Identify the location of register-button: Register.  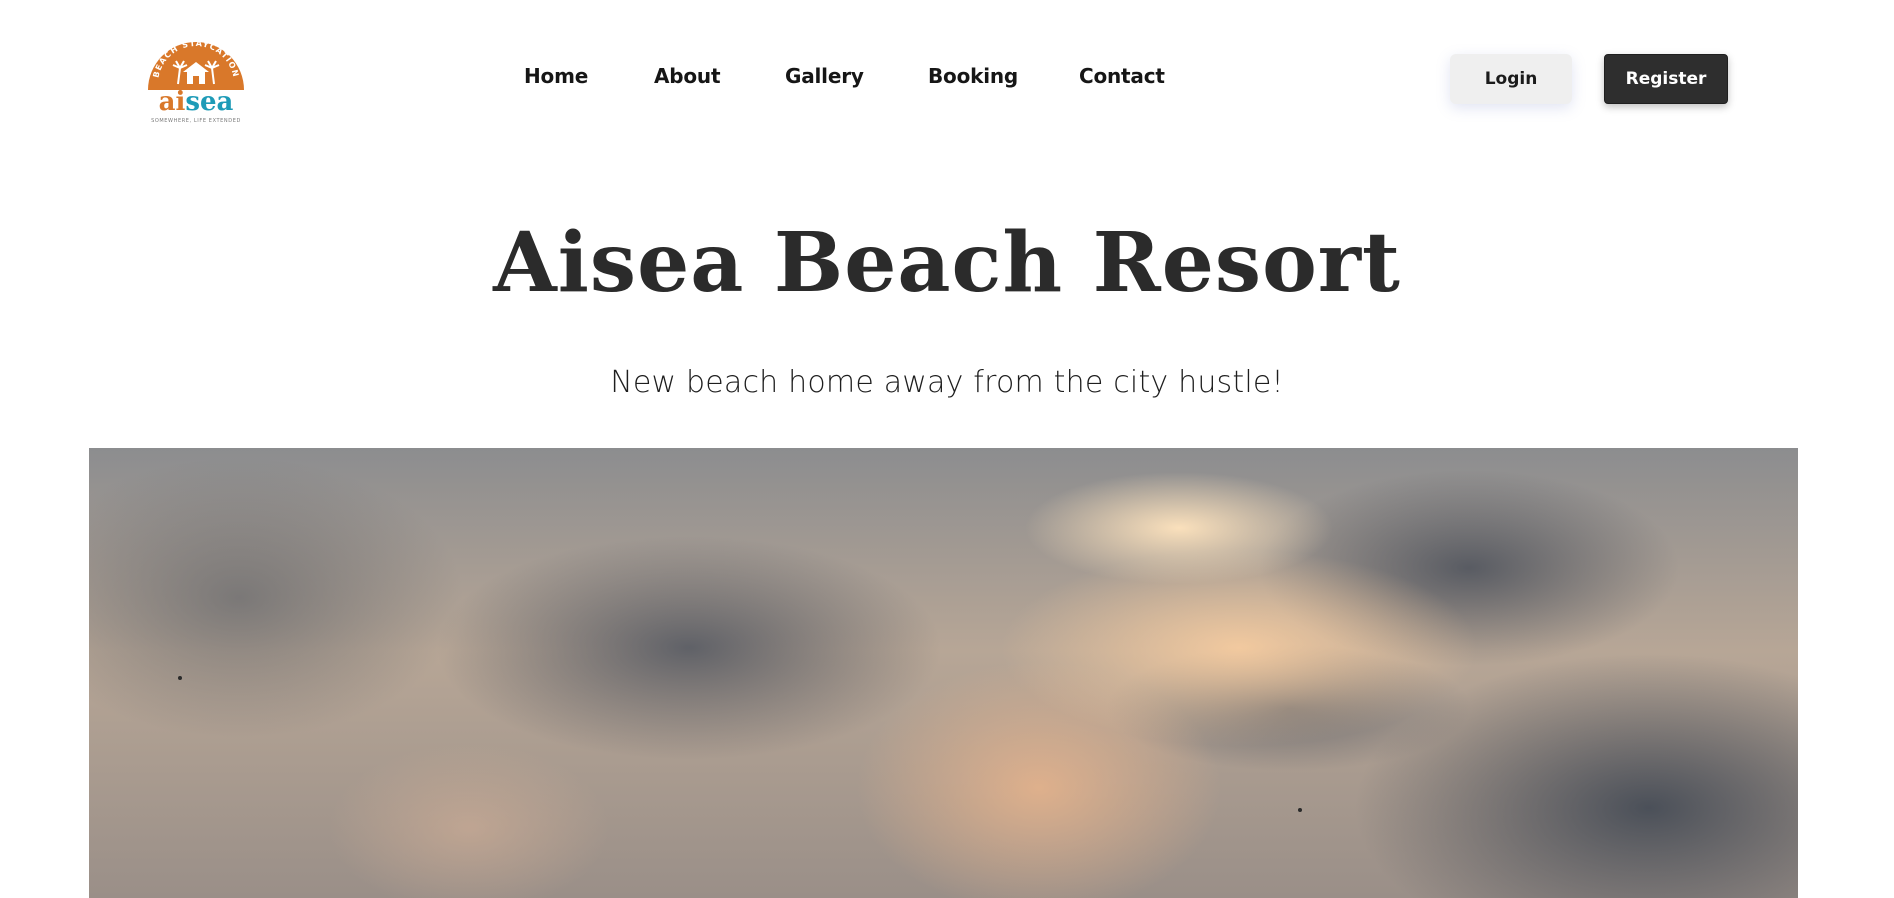
(1666, 79).